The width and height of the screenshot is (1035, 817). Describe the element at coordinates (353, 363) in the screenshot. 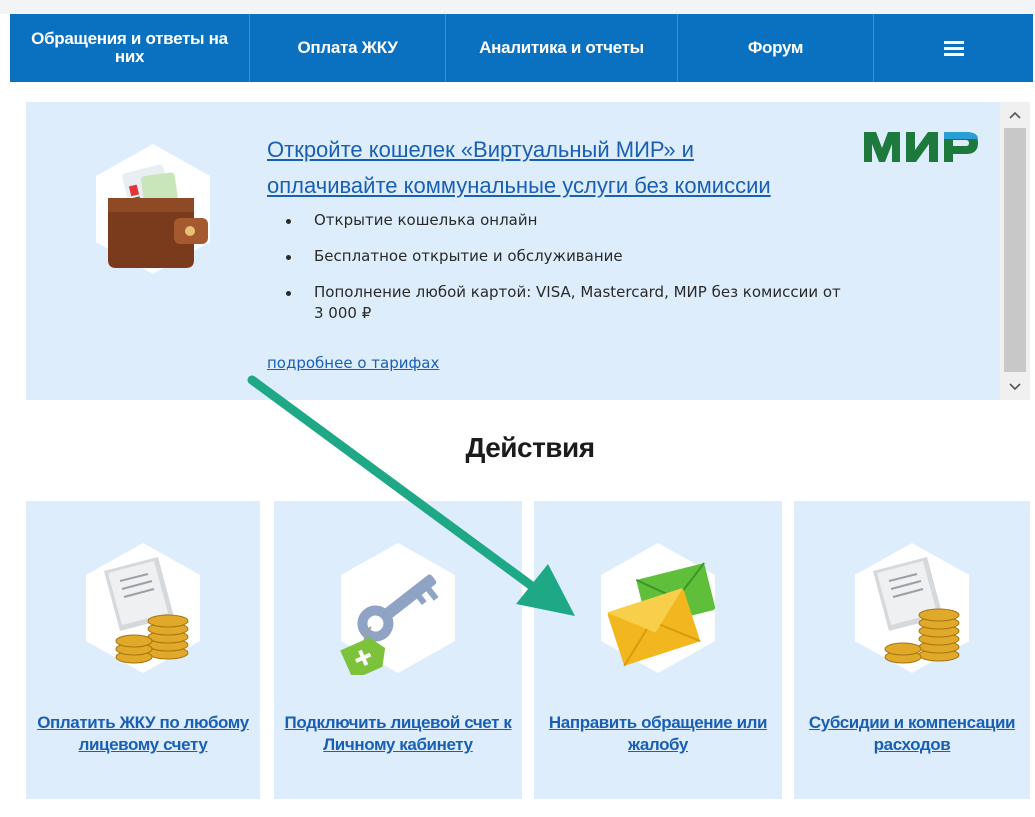

I see `tariffs-link: подробнее о тарифах` at that location.